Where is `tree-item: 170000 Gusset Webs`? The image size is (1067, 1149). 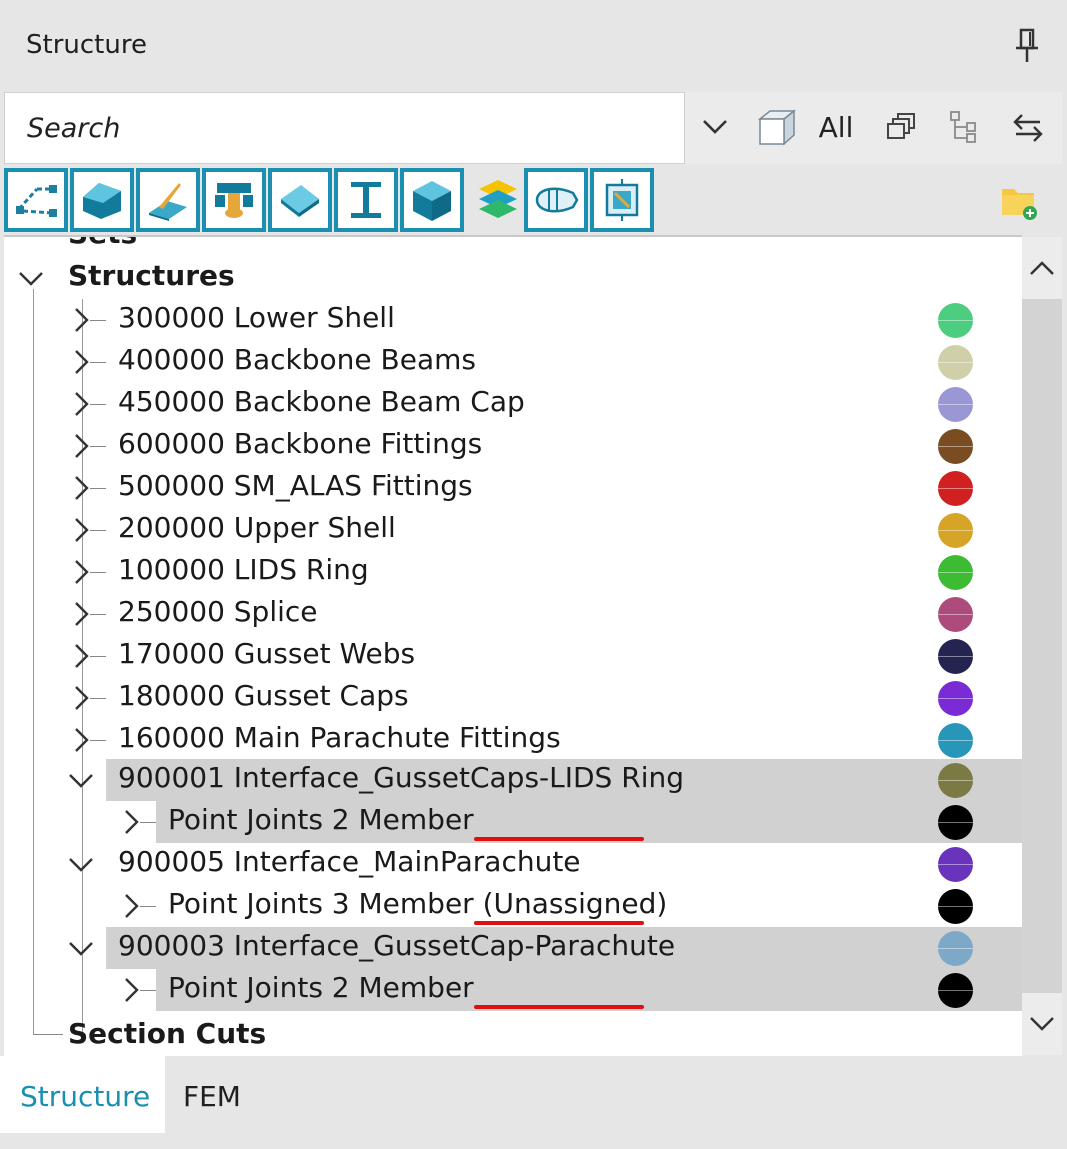 tree-item: 170000 Gusset Webs is located at coordinates (513, 656).